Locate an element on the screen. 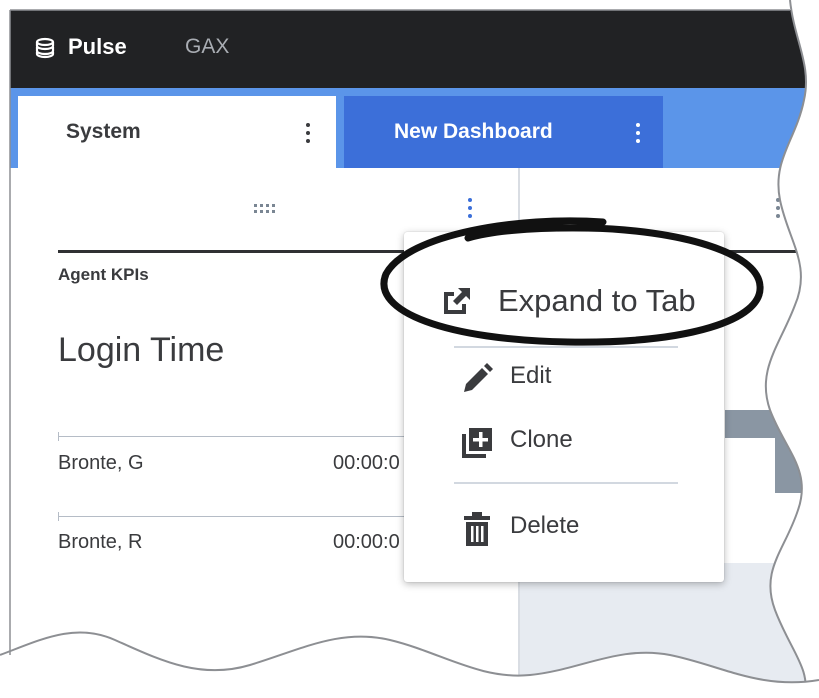  menu-divider is located at coordinates (566, 483).